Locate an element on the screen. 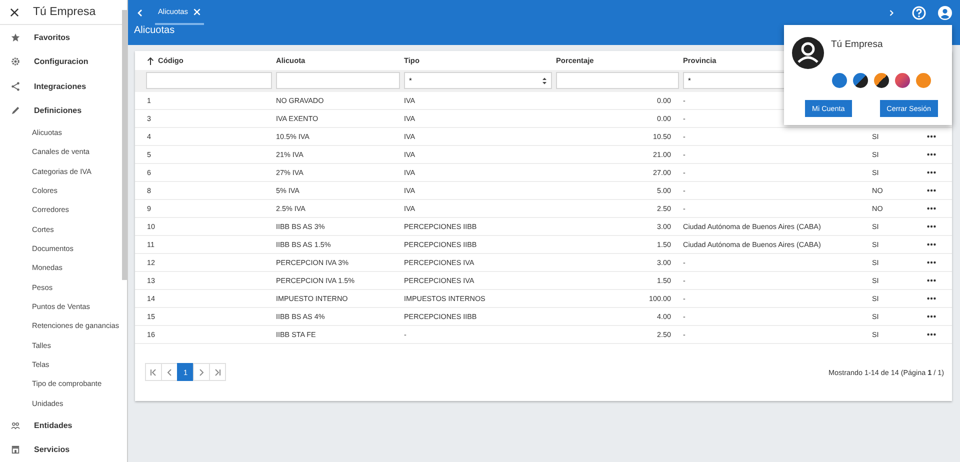 The height and width of the screenshot is (462, 960). gear-icon is located at coordinates (15, 61).